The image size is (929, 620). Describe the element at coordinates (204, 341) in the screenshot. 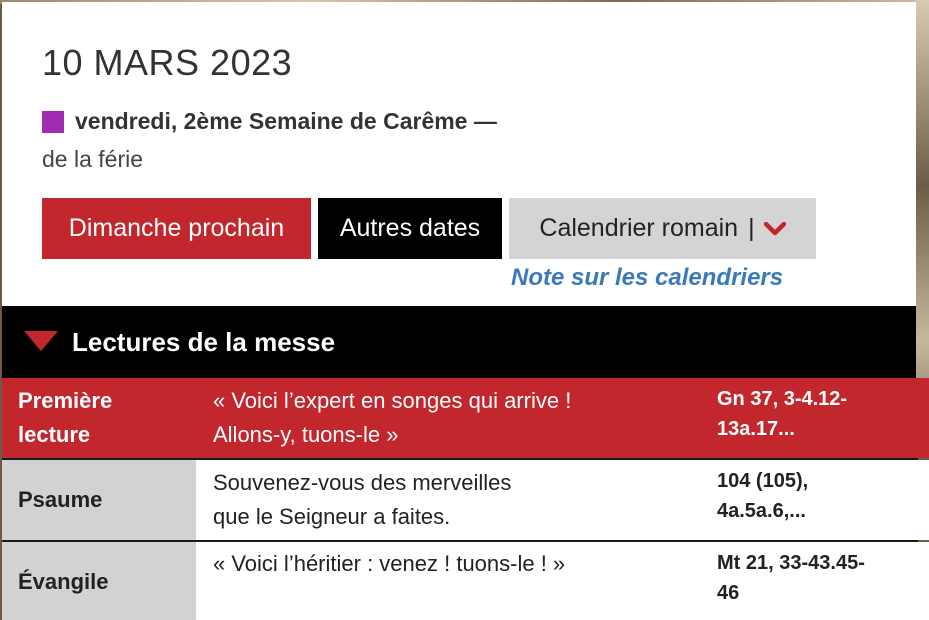

I see `section-title: Lectures de la messe` at that location.